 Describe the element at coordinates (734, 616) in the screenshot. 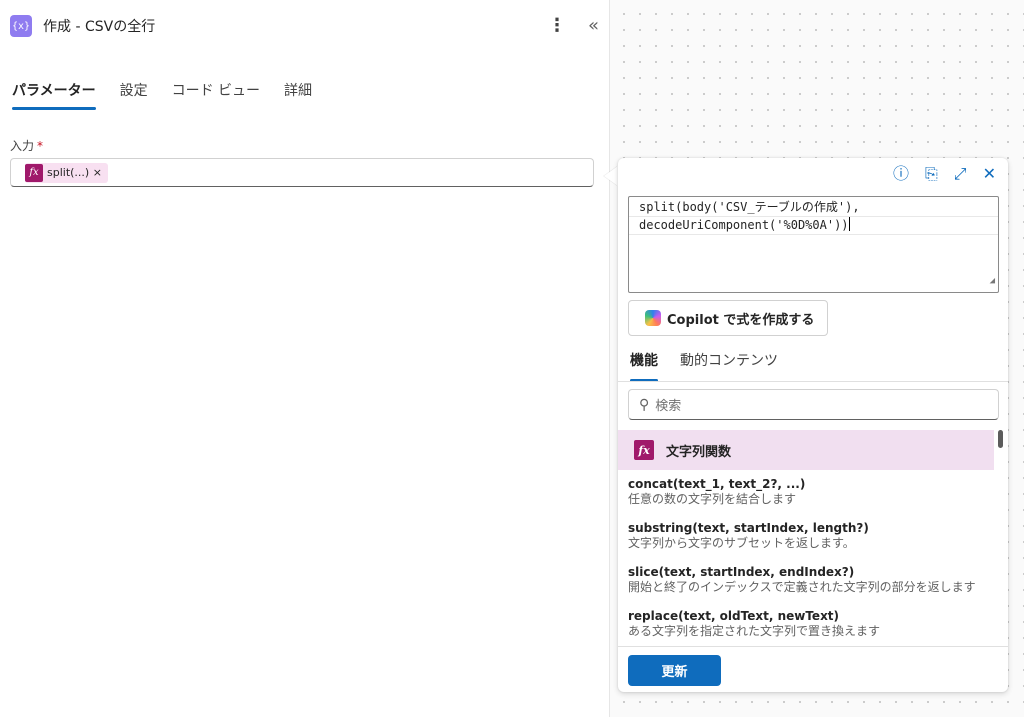

I see `function-signature: replace(text, oldText, newText)` at that location.